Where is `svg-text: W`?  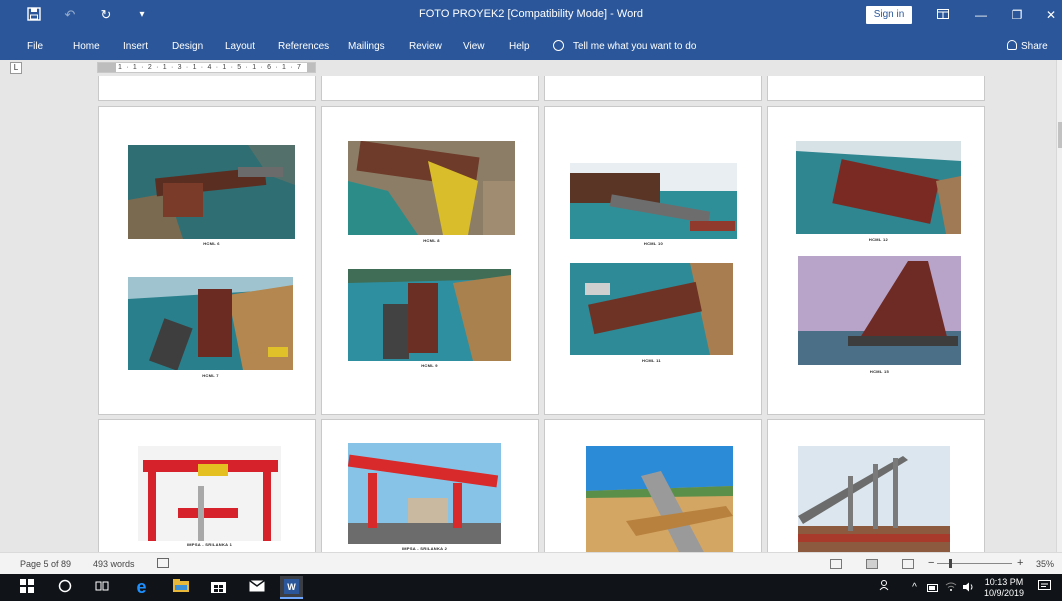 svg-text: W is located at coordinates (291, 587).